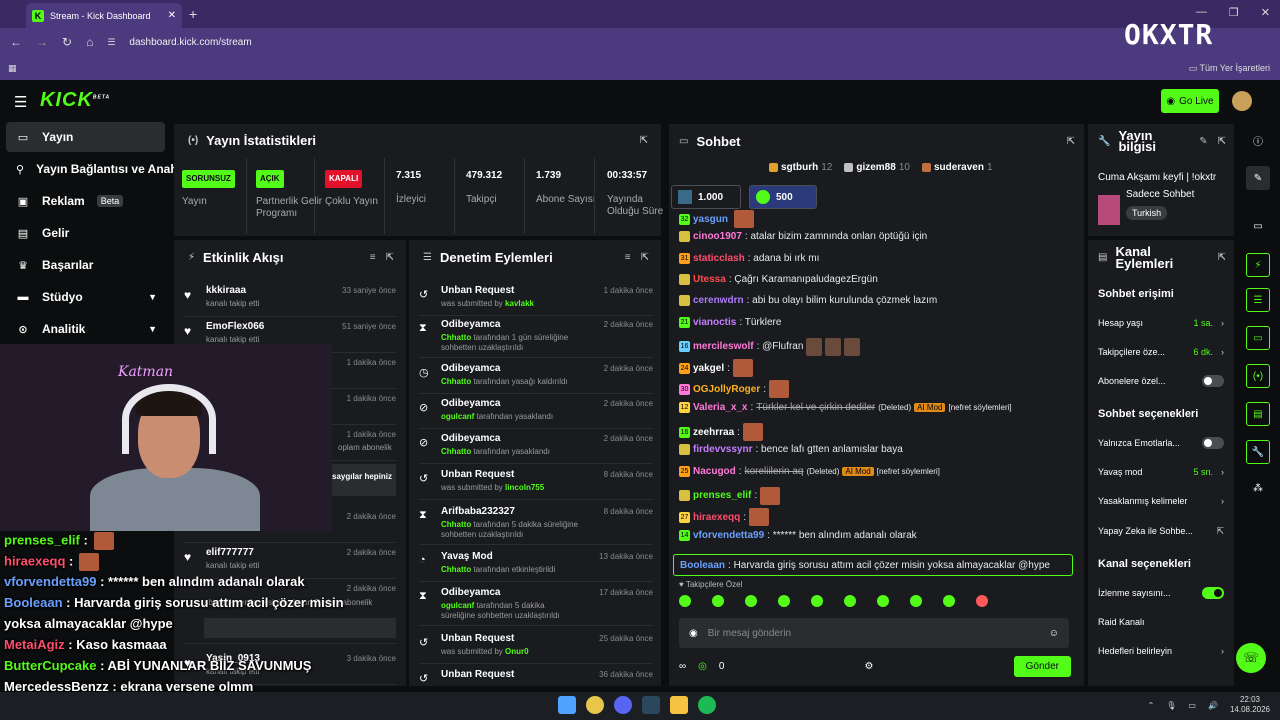  I want to click on chat-input: ◉ Bir mesaj gönderin ☺, so click(874, 633).